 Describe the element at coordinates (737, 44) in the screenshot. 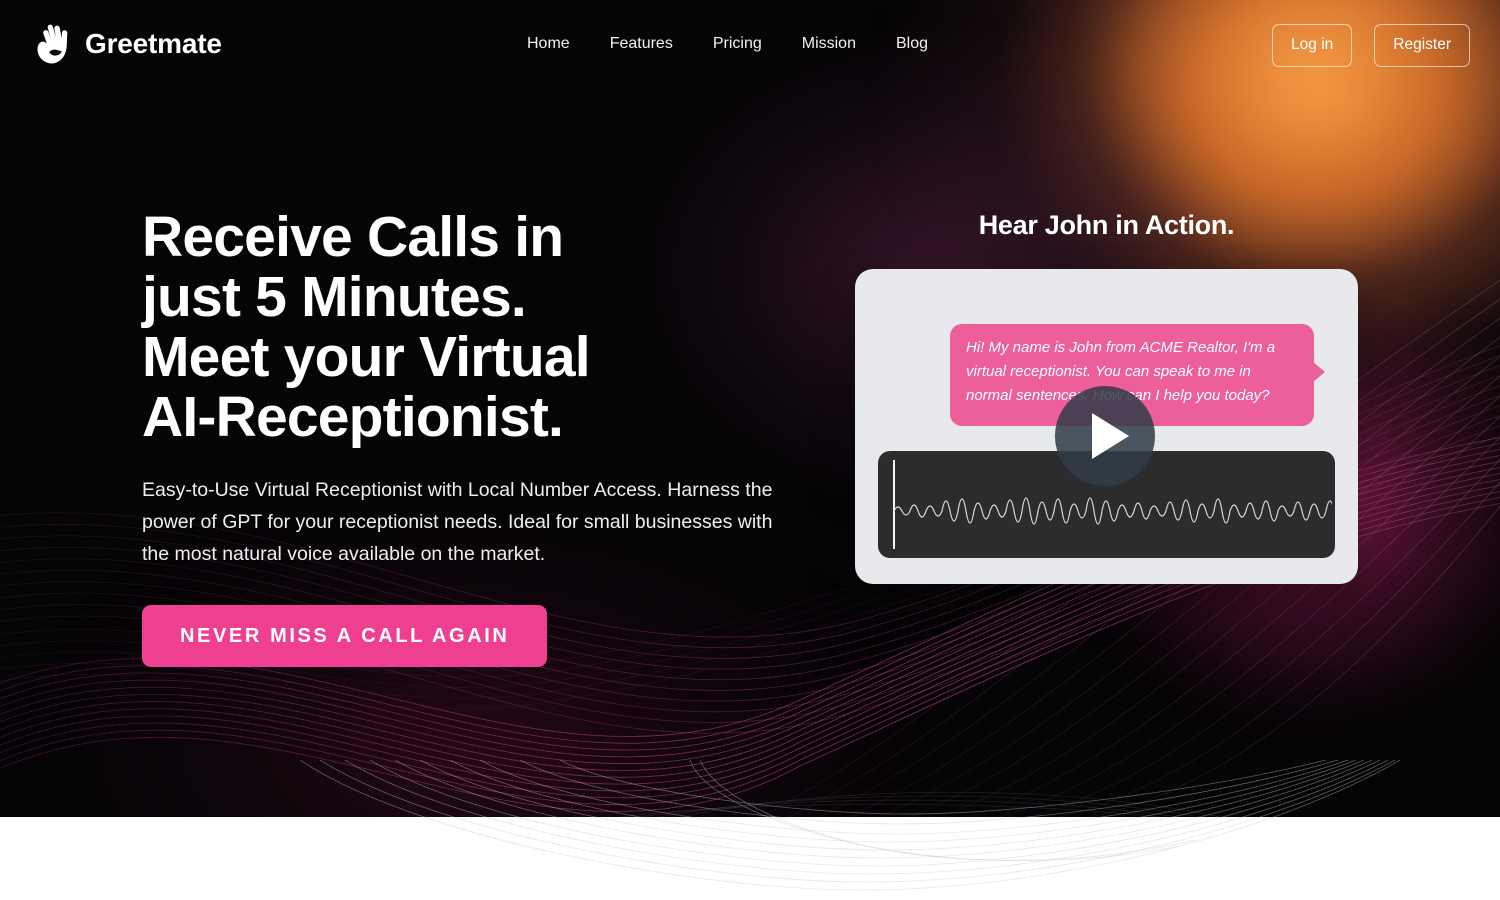

I see `nav-item-pricing: Pricing` at that location.